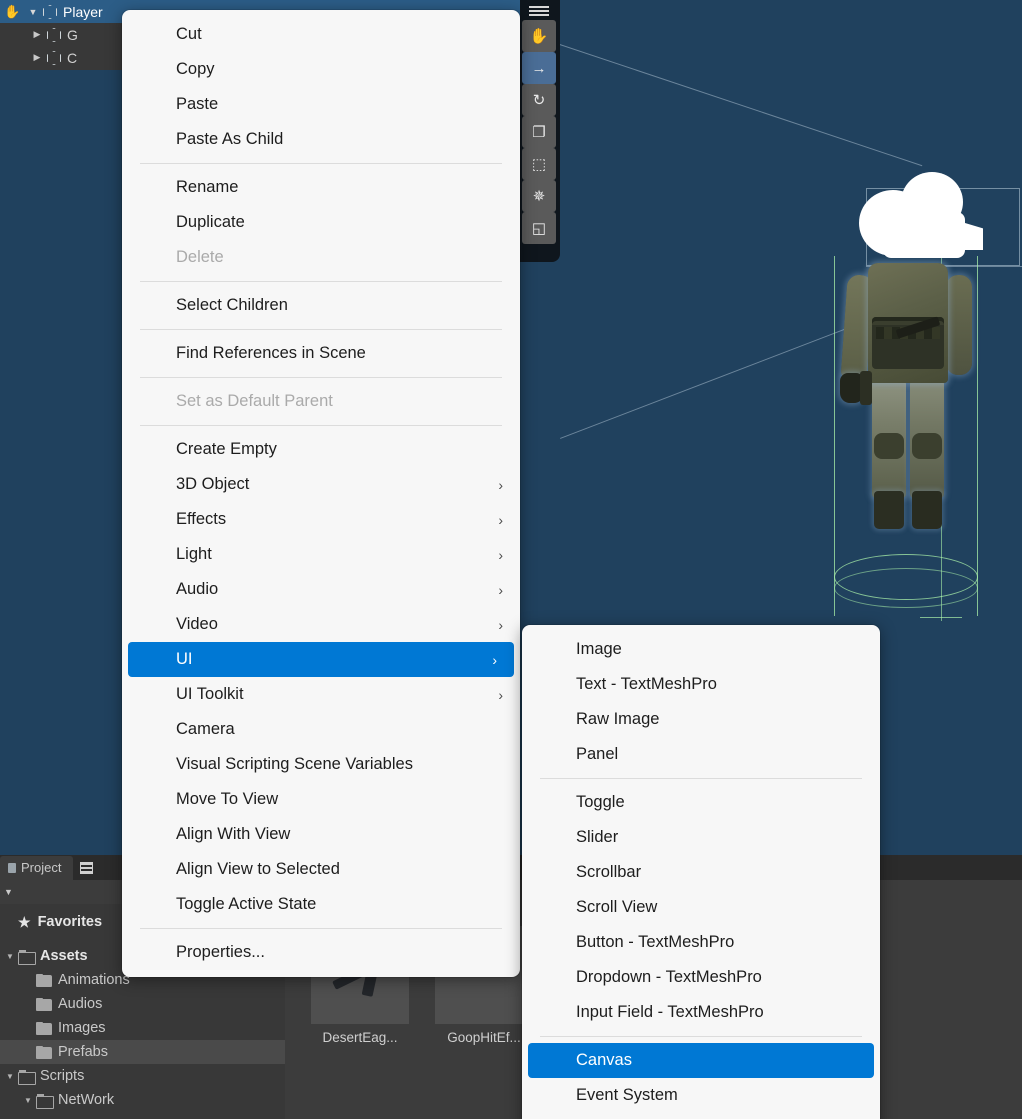 The image size is (1022, 1119). Describe the element at coordinates (12, 867) in the screenshot. I see `project-tab-icon` at that location.